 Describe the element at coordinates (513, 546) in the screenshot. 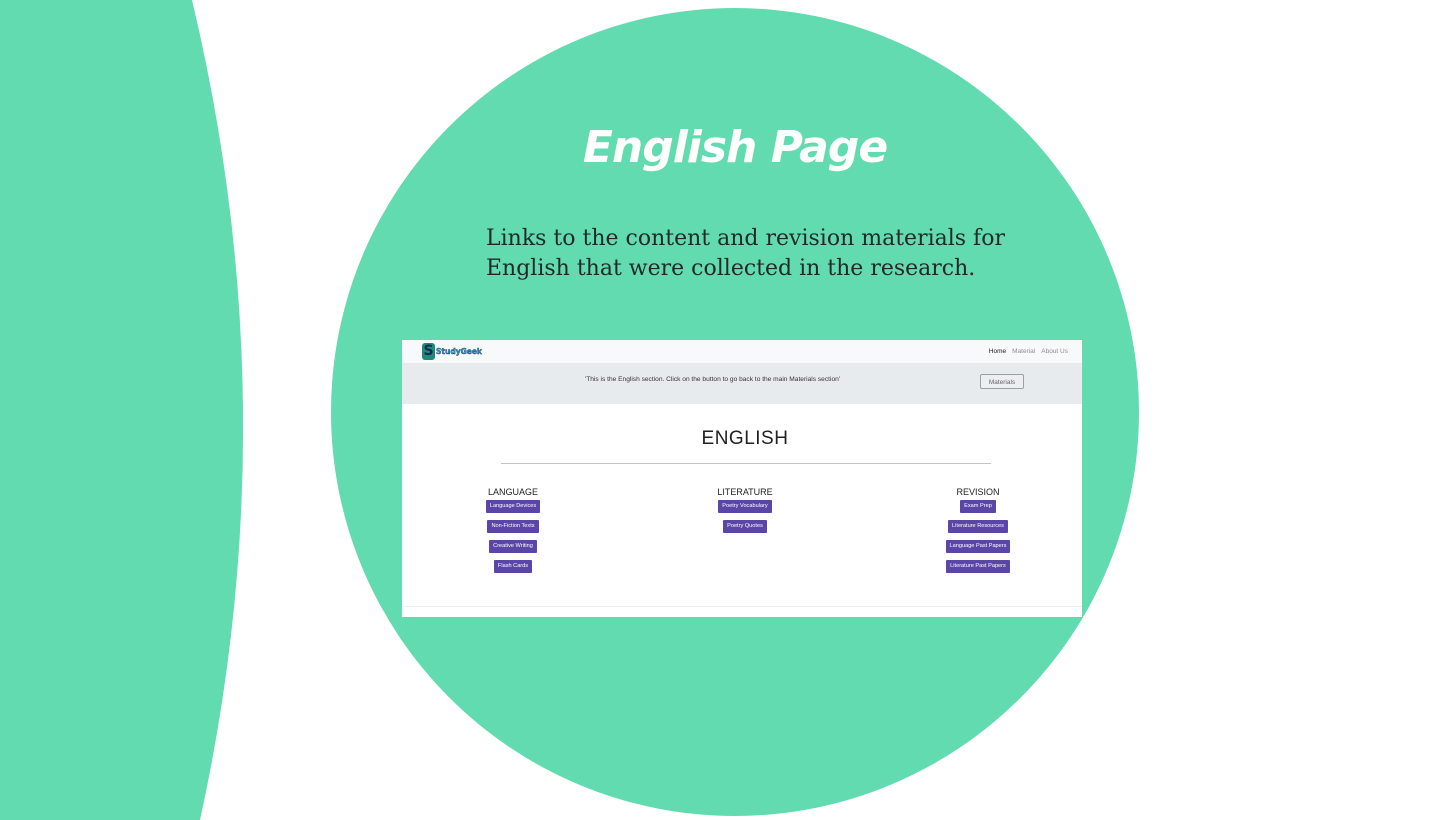

I see `creative-writing-button: Creative Writing` at that location.